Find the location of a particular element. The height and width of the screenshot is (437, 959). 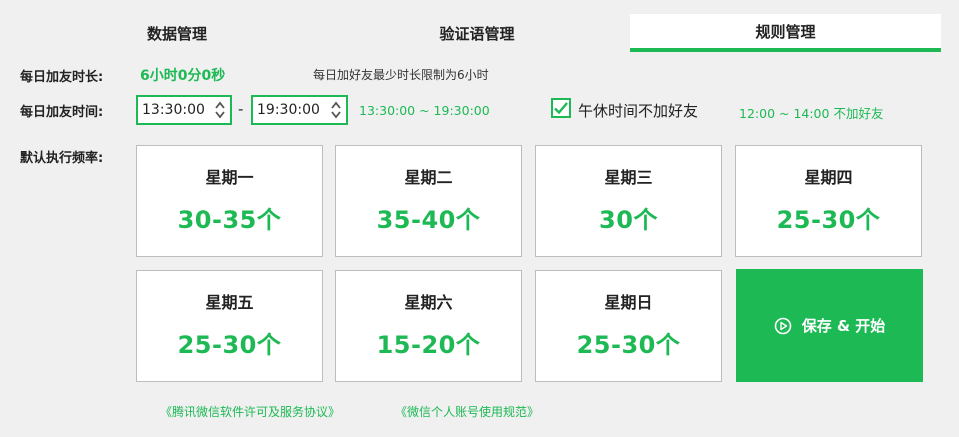

tab-rule-management: 规则管理 is located at coordinates (785, 33).